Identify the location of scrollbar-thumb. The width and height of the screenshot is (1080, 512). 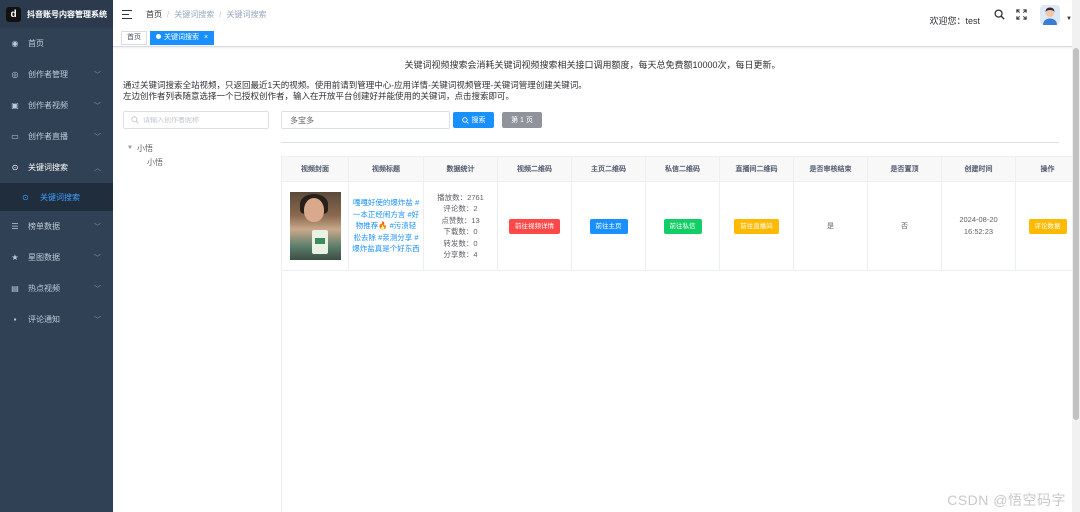
(1076, 234).